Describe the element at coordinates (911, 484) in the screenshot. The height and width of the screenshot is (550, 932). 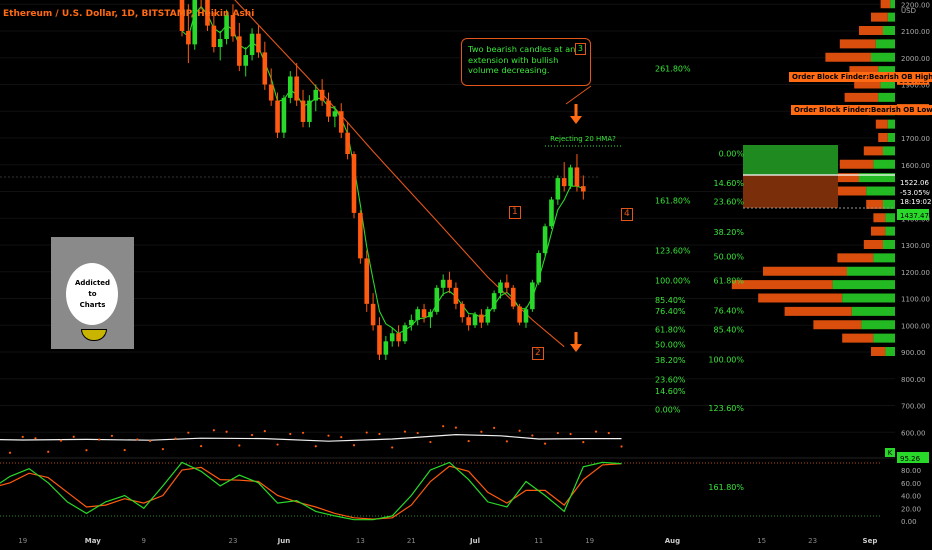
I see `osc-tick-label: 60.00` at that location.